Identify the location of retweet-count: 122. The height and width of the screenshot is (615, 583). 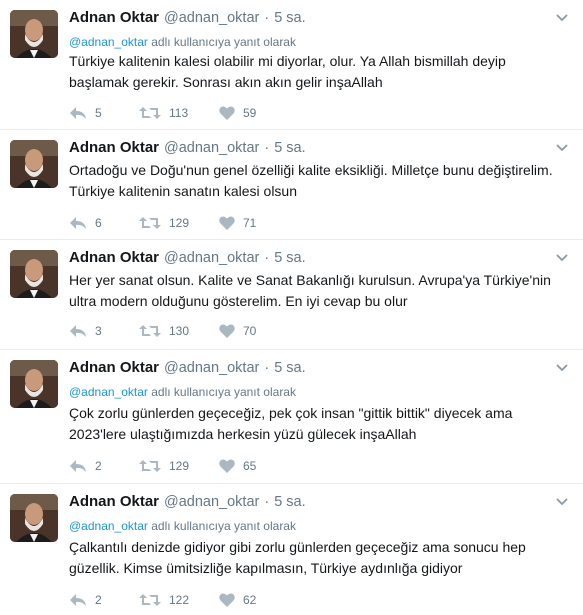
(179, 600).